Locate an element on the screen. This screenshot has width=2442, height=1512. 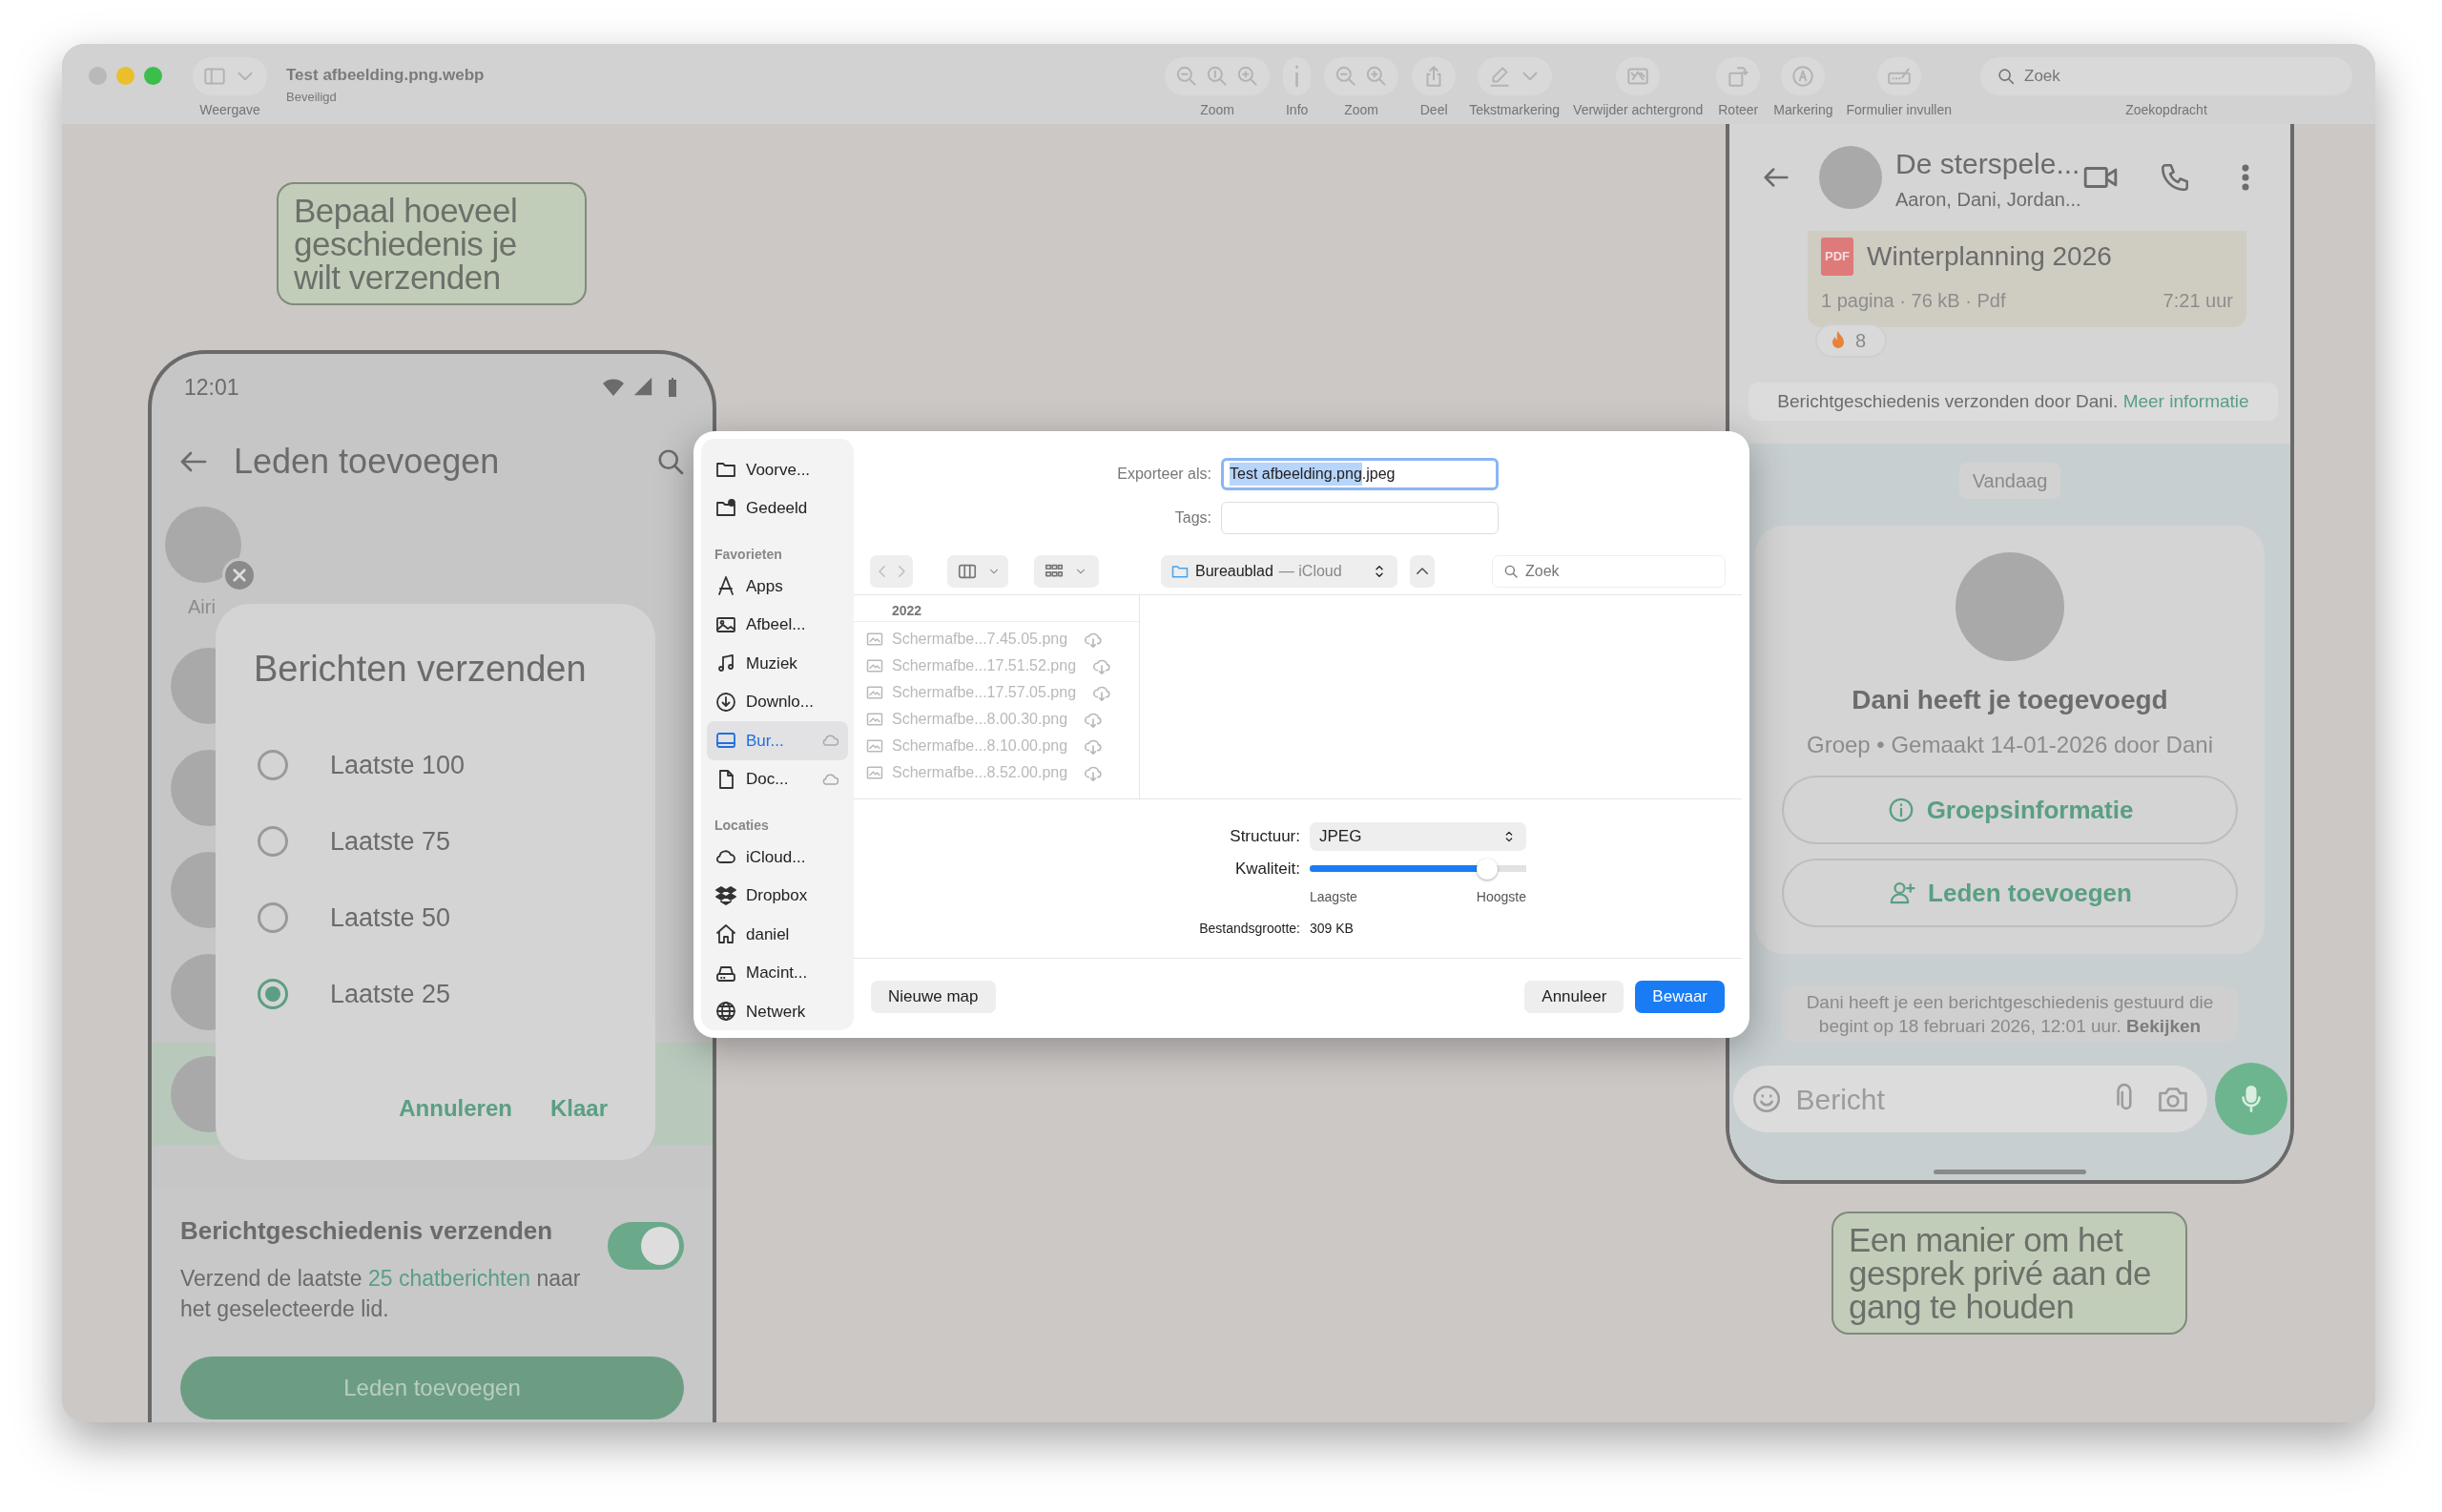
window-title: Test afbeelding.png.webp is located at coordinates (385, 76).